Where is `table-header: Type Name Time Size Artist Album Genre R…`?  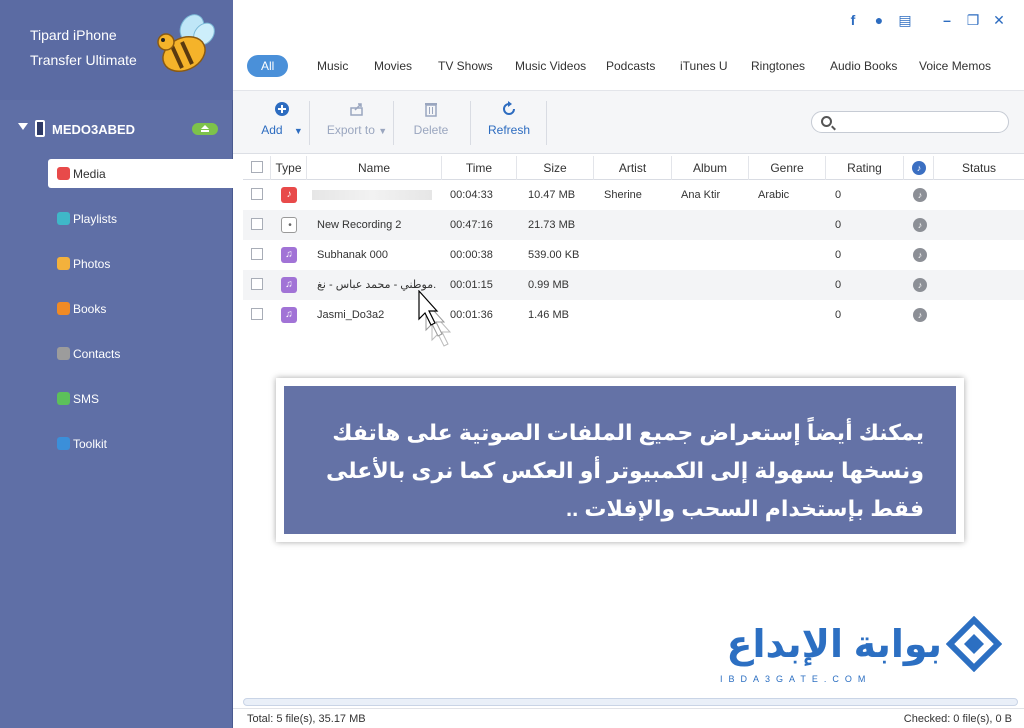
table-header: Type Name Time Size Artist Album Genre R… is located at coordinates (633, 168).